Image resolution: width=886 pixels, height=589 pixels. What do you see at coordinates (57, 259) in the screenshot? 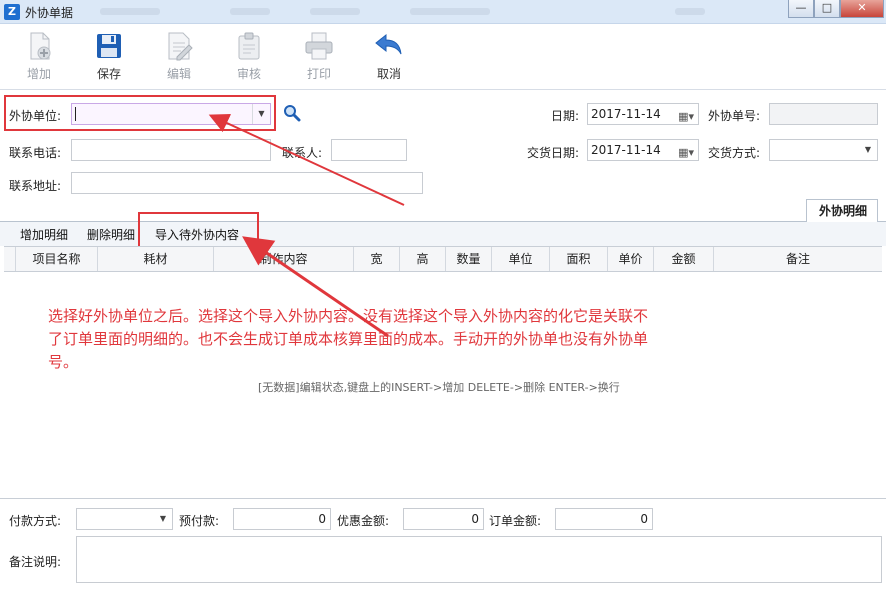
I see `column-header: 项目名称` at bounding box center [57, 259].